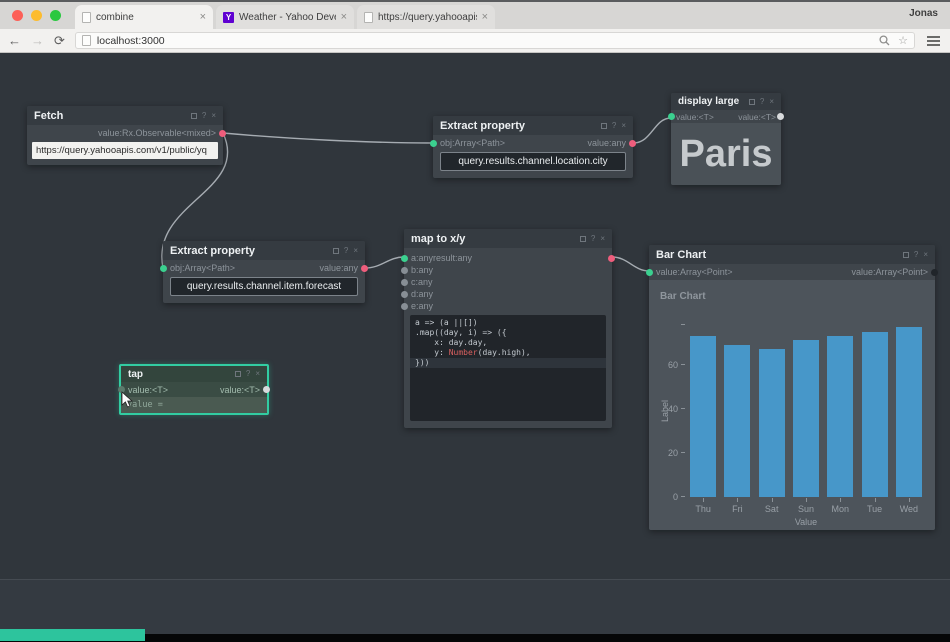 The width and height of the screenshot is (950, 642). I want to click on url-text: localhost:3000, so click(485, 41).